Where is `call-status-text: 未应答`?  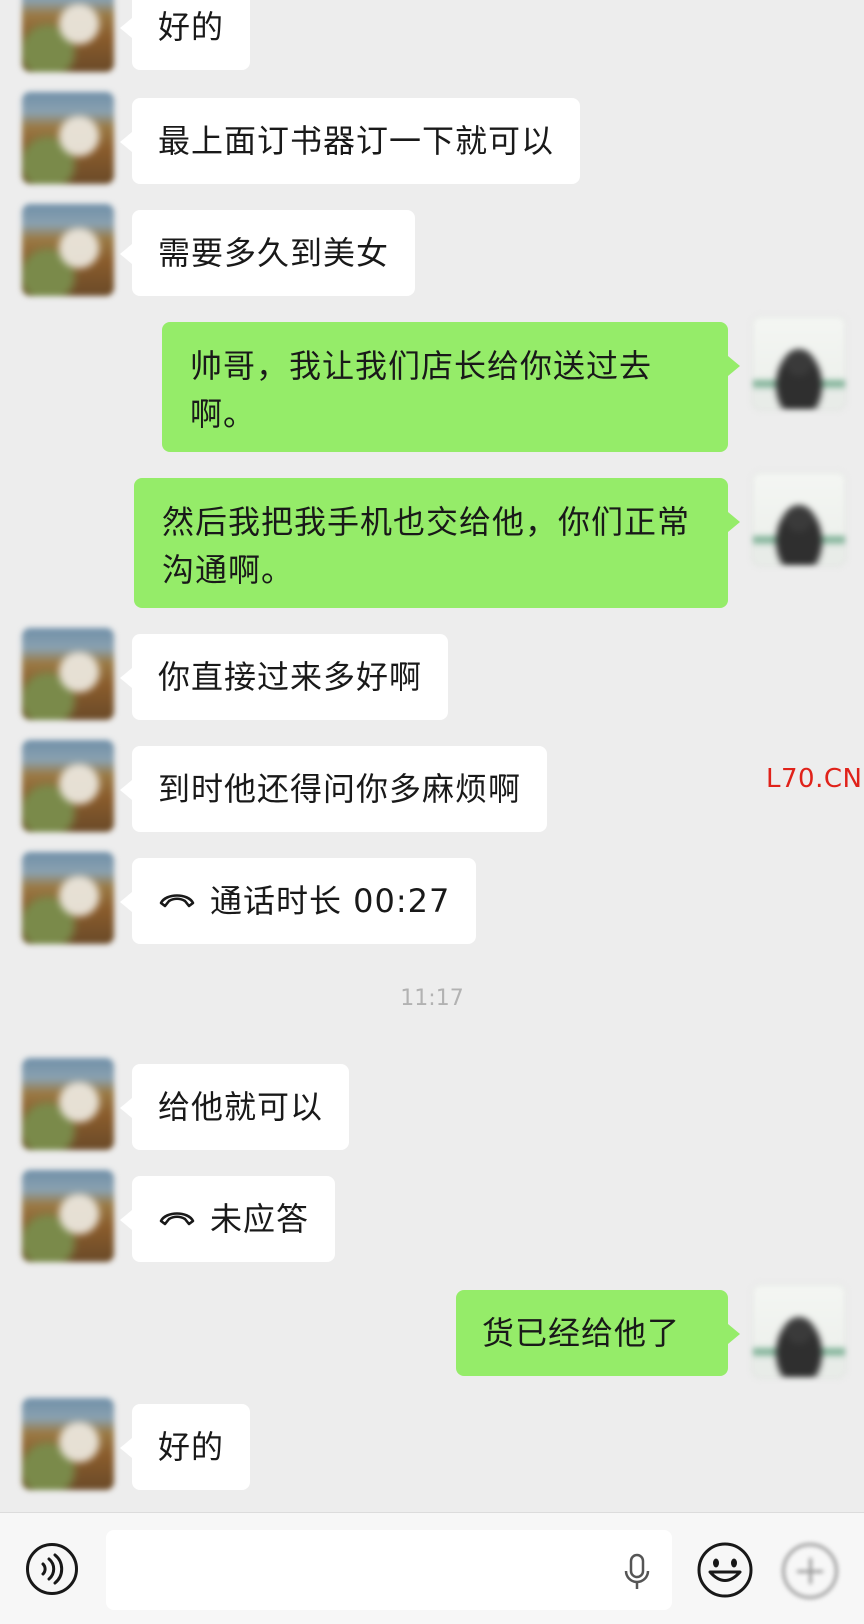
call-status-text: 未应答 is located at coordinates (260, 1219).